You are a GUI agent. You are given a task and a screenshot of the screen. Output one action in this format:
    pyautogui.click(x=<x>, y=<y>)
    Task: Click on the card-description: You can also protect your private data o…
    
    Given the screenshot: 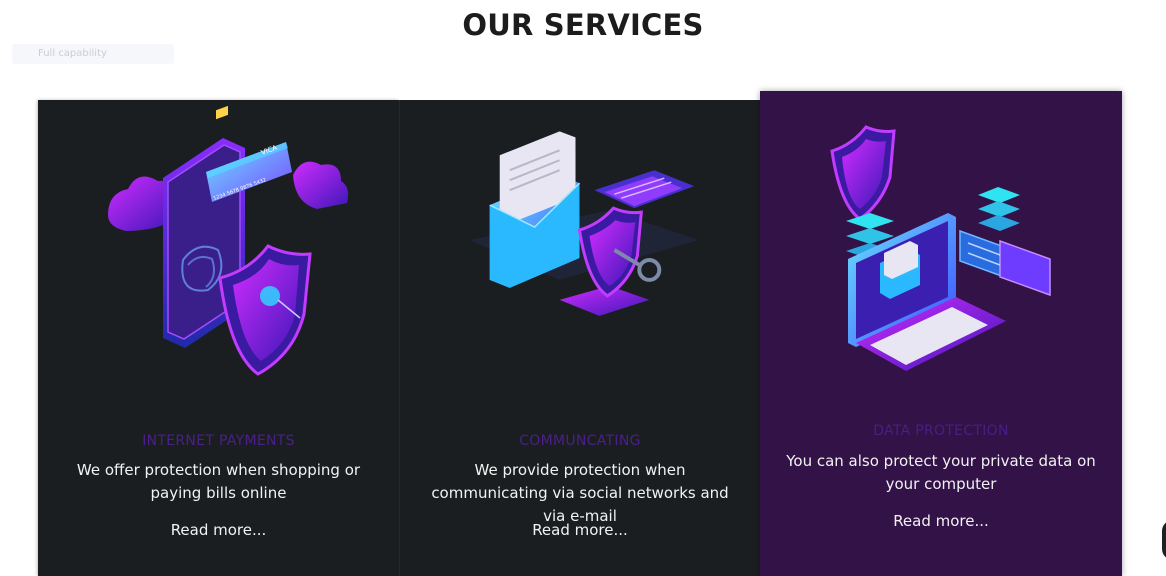 What is the action you would take?
    pyautogui.click(x=941, y=472)
    